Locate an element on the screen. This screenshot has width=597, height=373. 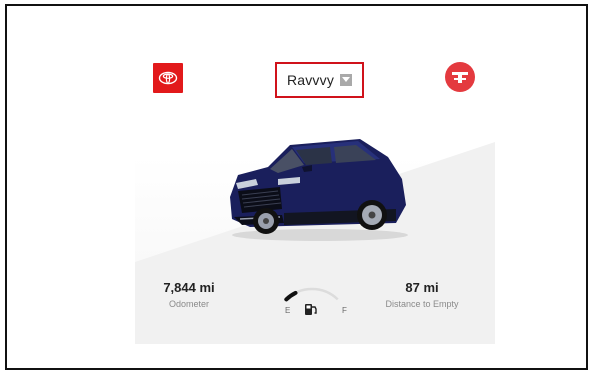
vehicle-name: Ravvvy is located at coordinates (310, 80).